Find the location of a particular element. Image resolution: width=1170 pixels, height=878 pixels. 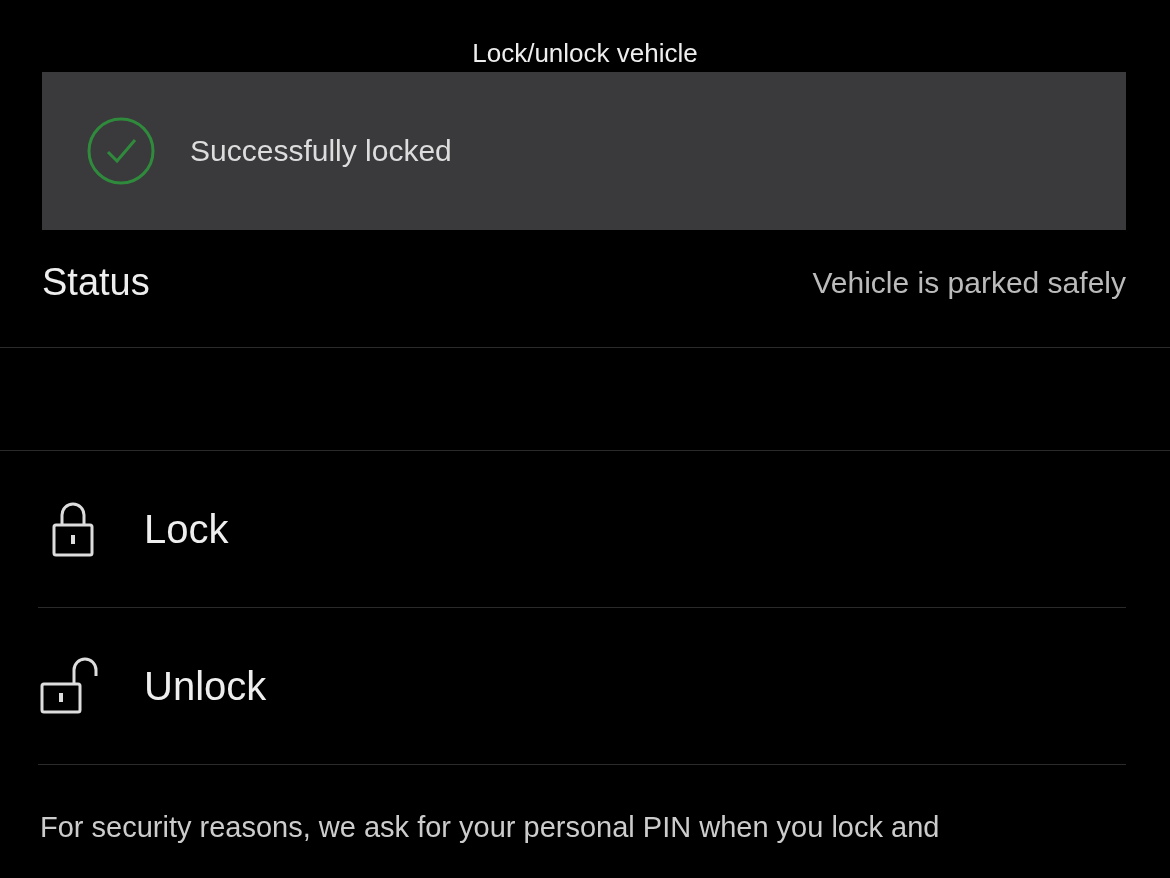

screen-title: Lock/unlock vehicle is located at coordinates (585, 54).